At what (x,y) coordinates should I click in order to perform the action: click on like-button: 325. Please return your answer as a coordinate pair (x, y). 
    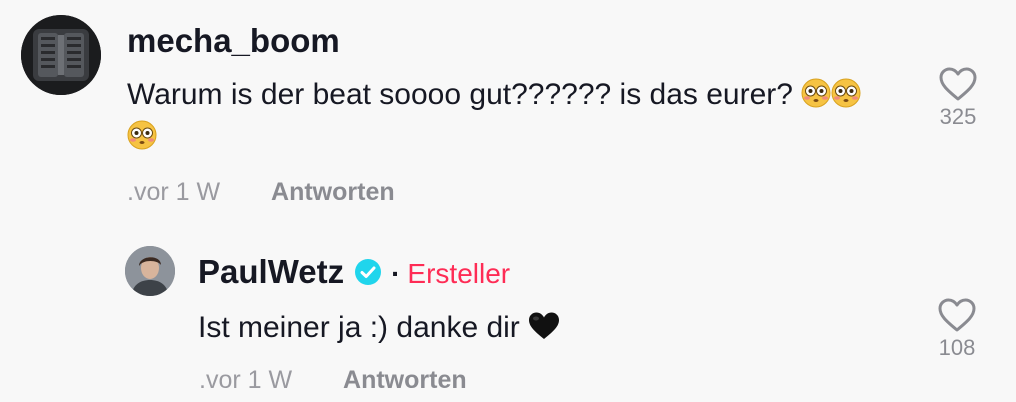
    Looking at the image, I should click on (958, 98).